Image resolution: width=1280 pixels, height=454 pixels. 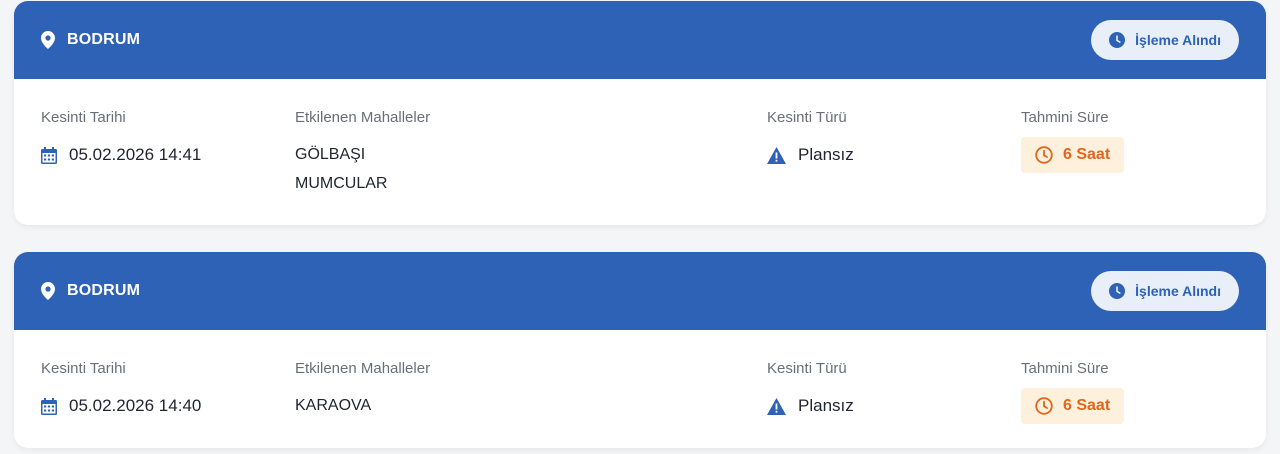 I want to click on neighborhoods-list: KARAOVA, so click(x=362, y=406).